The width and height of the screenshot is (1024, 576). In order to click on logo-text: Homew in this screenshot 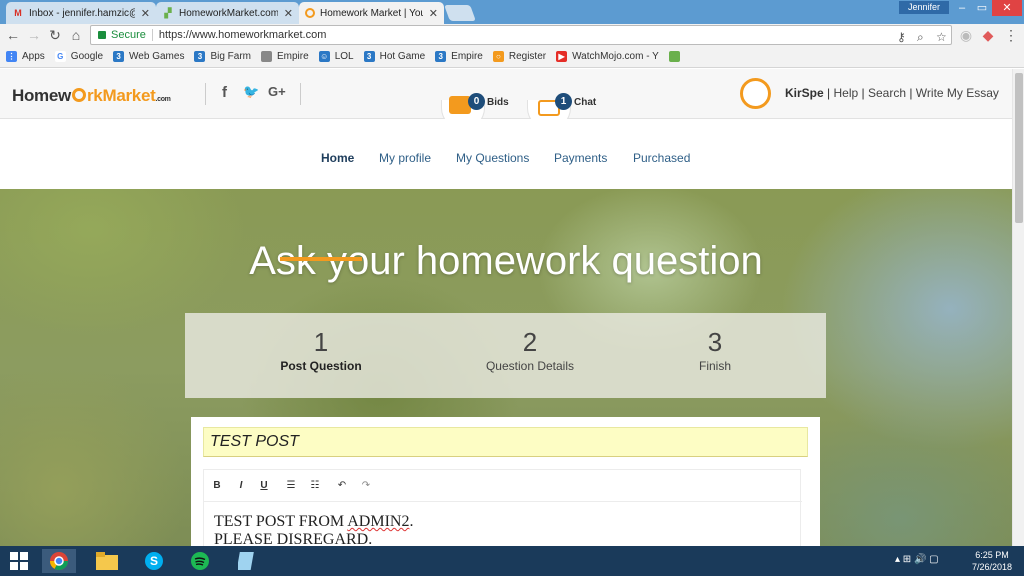, I will do `click(41, 95)`.